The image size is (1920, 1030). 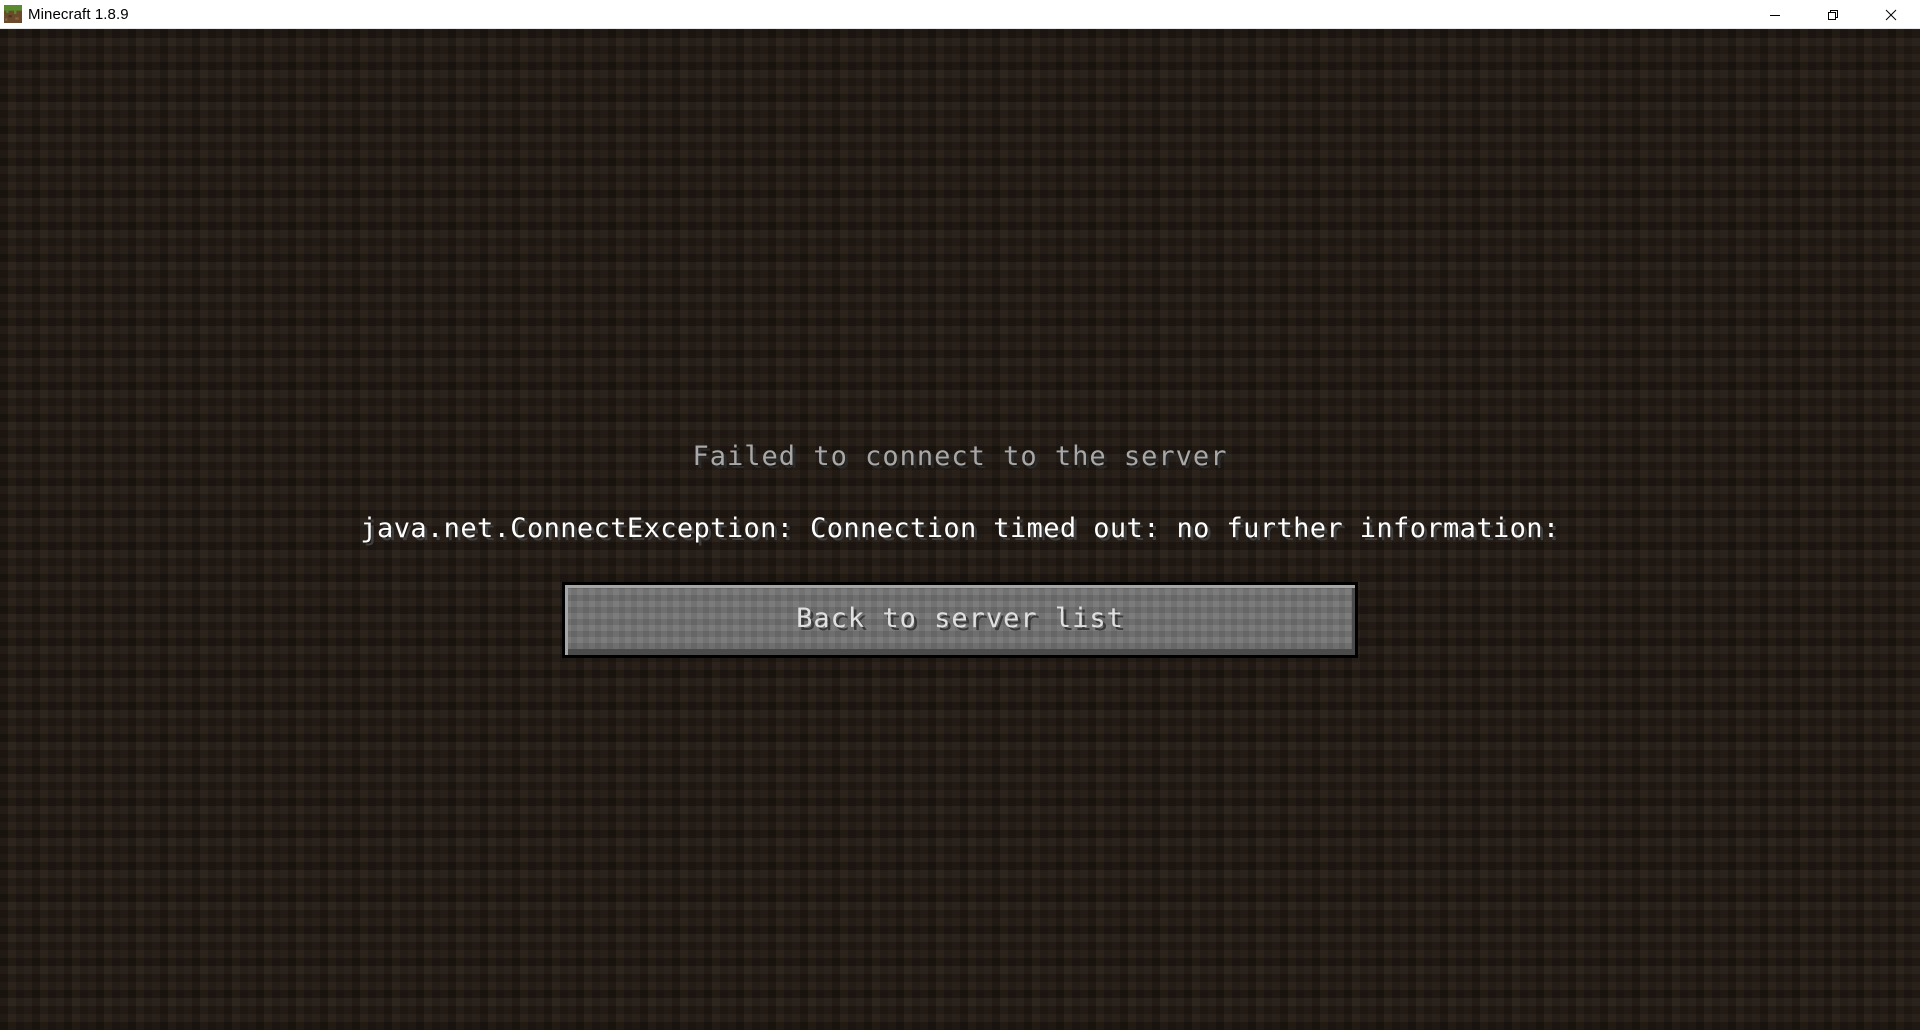 I want to click on minecraft-grass-block-icon, so click(x=13, y=14).